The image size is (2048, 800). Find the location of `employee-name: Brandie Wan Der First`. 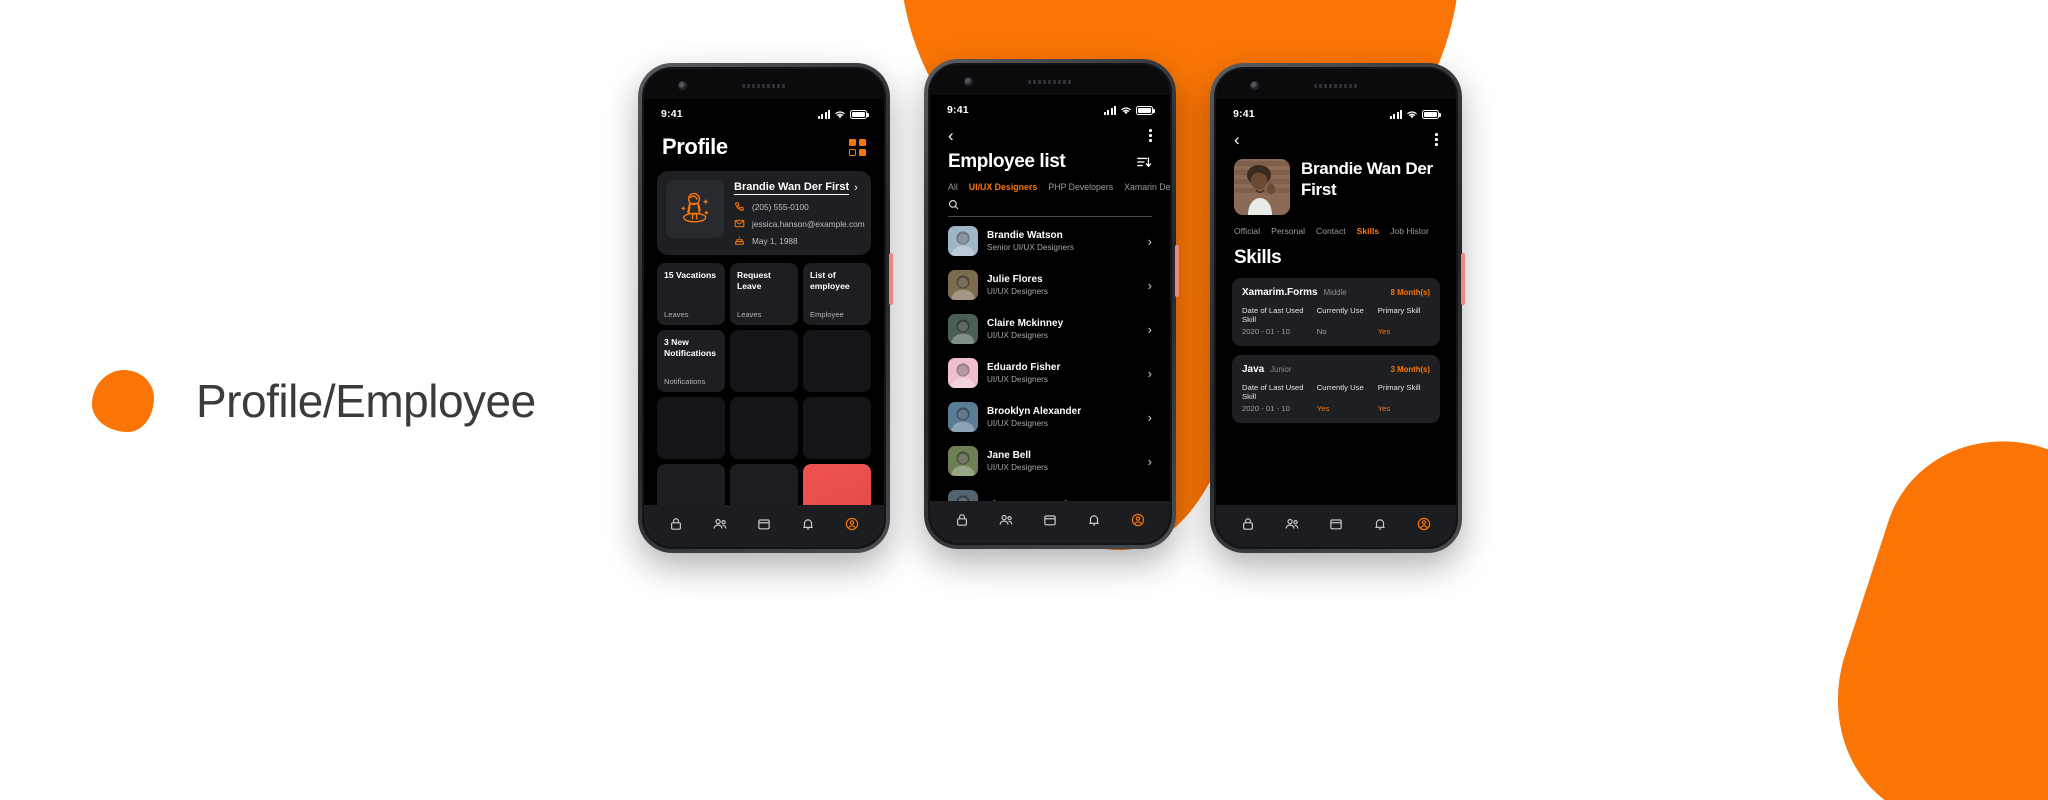

employee-name: Brandie Wan Der First is located at coordinates (1367, 179).